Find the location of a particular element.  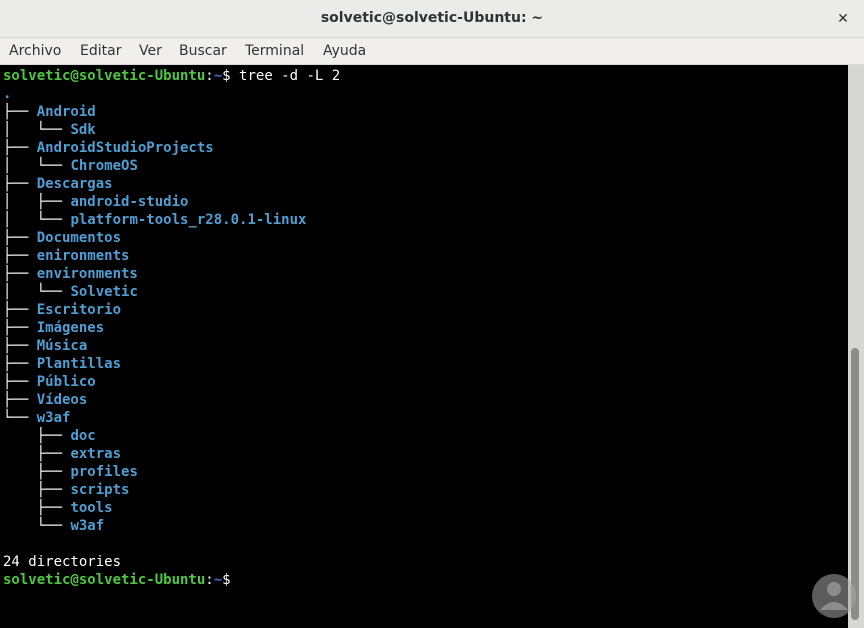

window-title: solvetic@solvetic-Ubuntu: ~ is located at coordinates (432, 18).